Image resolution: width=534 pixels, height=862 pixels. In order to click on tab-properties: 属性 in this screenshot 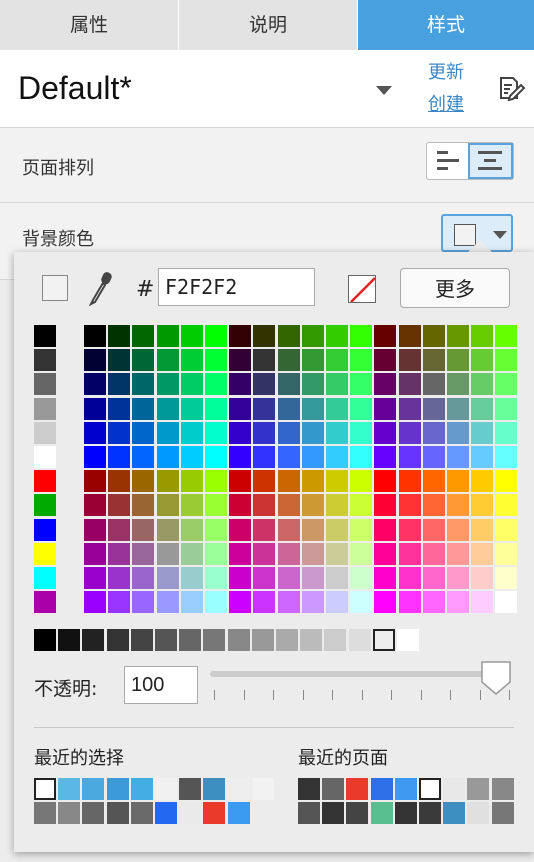, I will do `click(89, 25)`.